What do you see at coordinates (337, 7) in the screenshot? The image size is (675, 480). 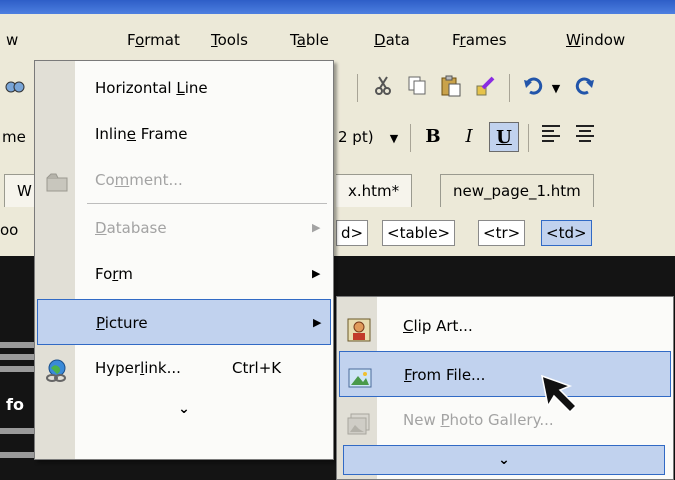 I see `window-title-strip` at bounding box center [337, 7].